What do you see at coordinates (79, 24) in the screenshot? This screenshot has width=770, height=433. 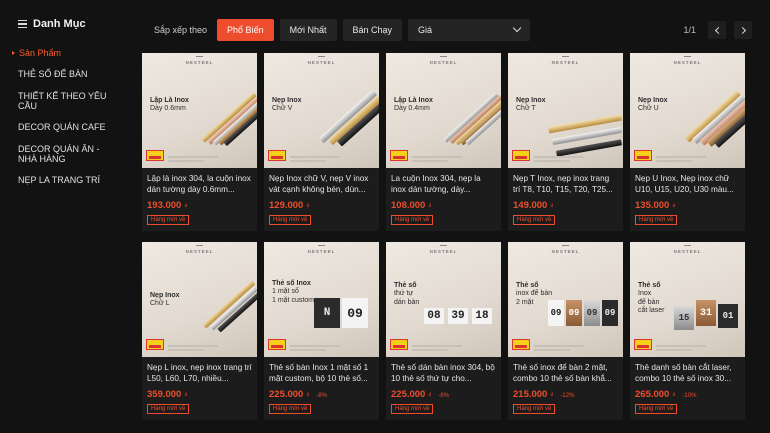 I see `sidebar-title: Danh Mục` at bounding box center [79, 24].